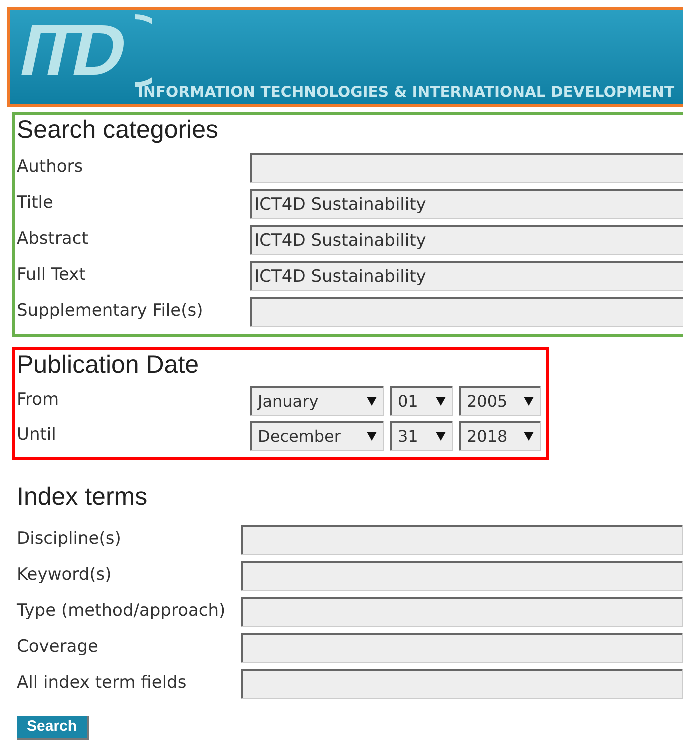 The height and width of the screenshot is (745, 683). What do you see at coordinates (71, 51) in the screenshot?
I see `logo: ITD` at bounding box center [71, 51].